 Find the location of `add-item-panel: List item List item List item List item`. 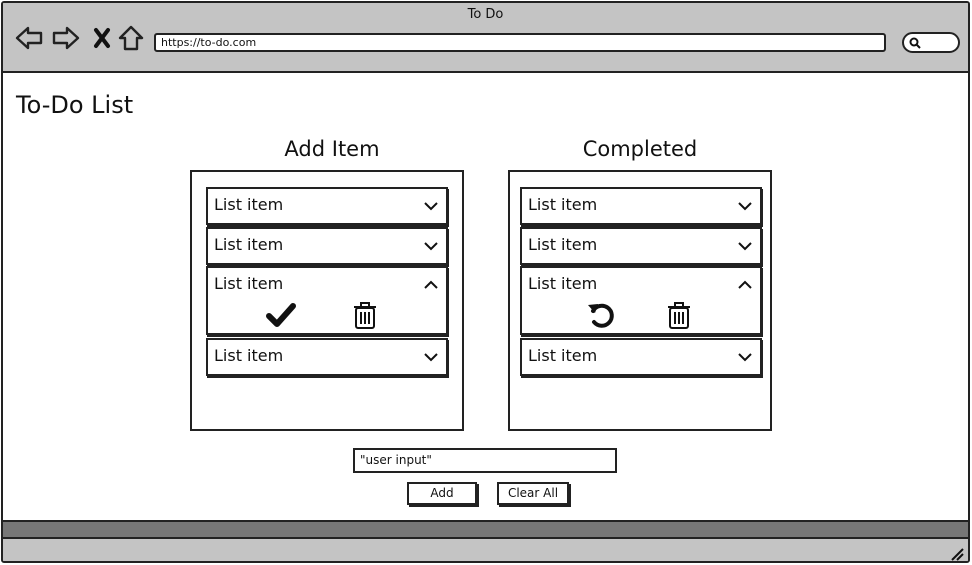

add-item-panel: List item List item List item List item is located at coordinates (327, 300).